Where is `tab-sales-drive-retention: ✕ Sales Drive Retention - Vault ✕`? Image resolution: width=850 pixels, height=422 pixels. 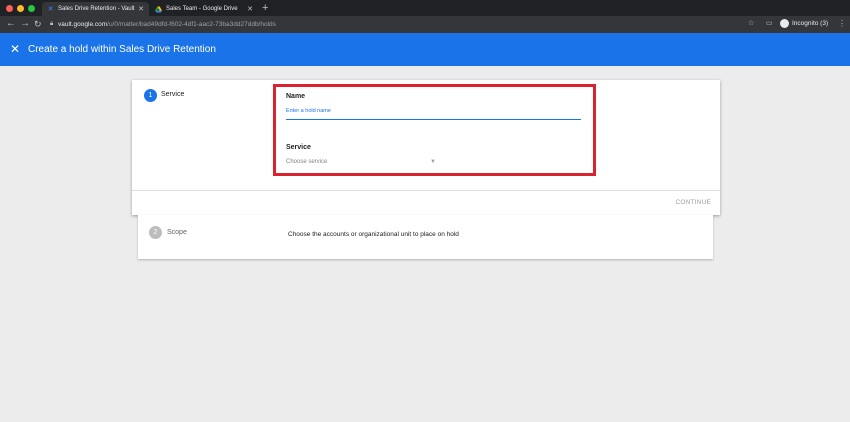 tab-sales-drive-retention: ✕ Sales Drive Retention - Vault ✕ is located at coordinates (95, 9).